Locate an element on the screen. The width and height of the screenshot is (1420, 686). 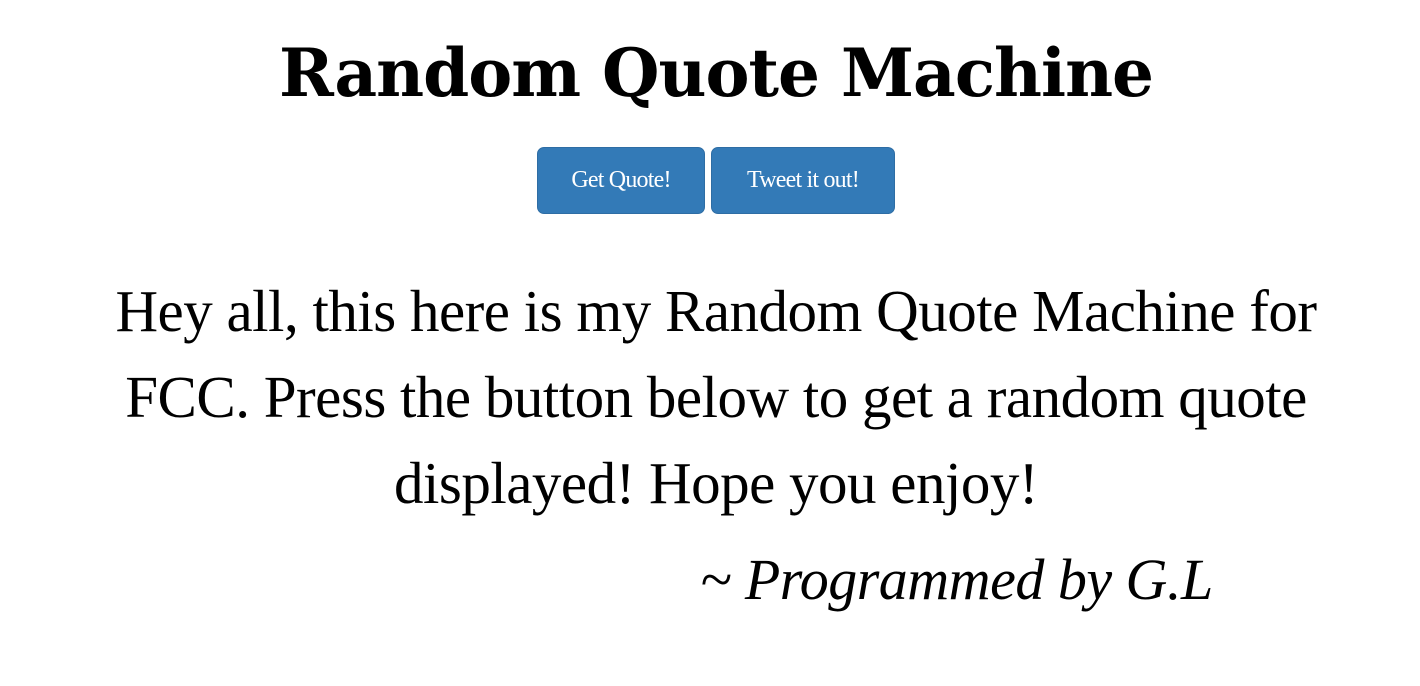
page-title: Random Quote Machine is located at coordinates (716, 73).